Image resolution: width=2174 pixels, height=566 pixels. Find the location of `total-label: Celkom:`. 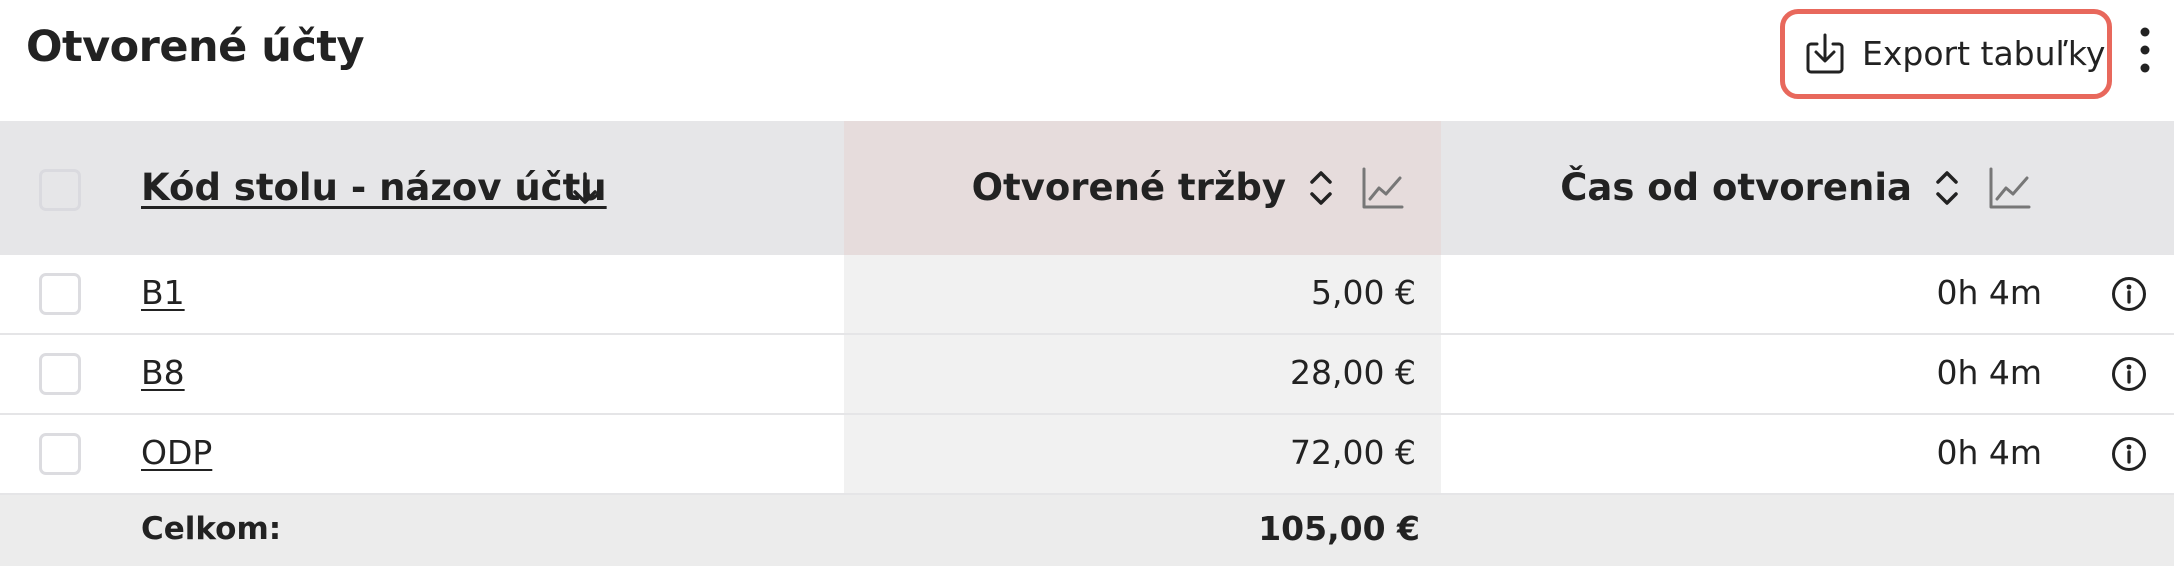

total-label: Celkom: is located at coordinates (211, 529).